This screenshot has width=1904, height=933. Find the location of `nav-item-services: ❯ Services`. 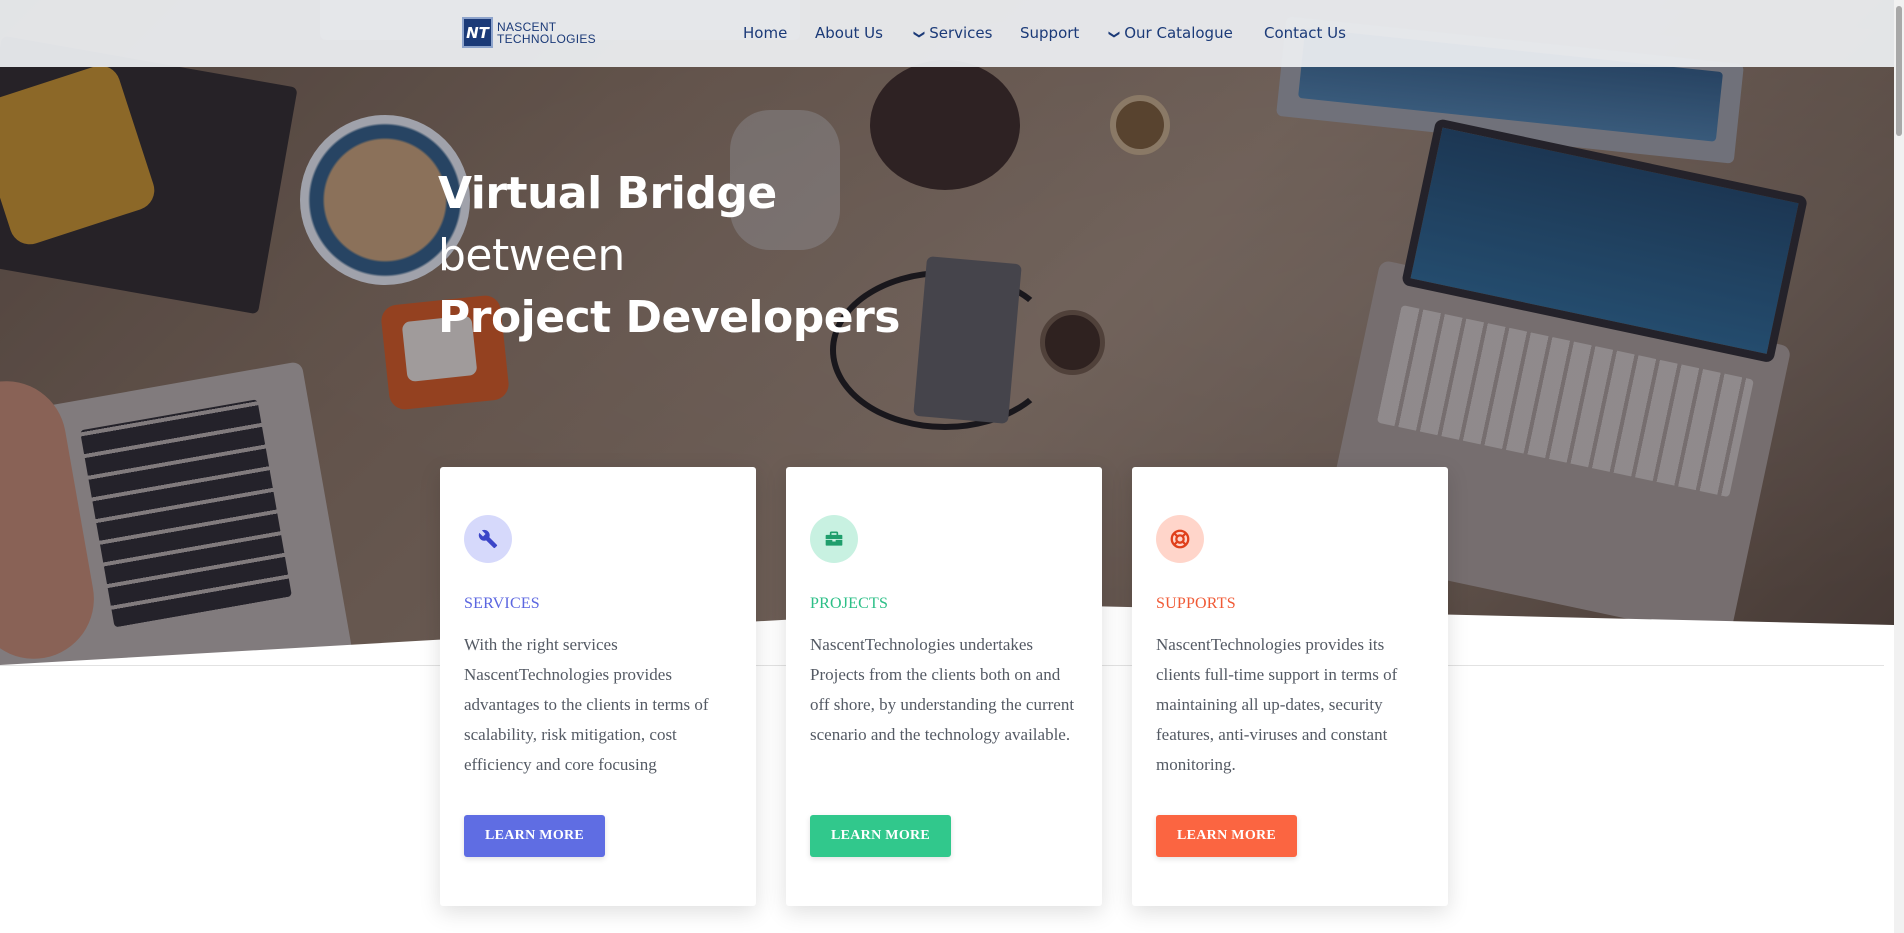

nav-item-services: ❯ Services is located at coordinates (953, 33).